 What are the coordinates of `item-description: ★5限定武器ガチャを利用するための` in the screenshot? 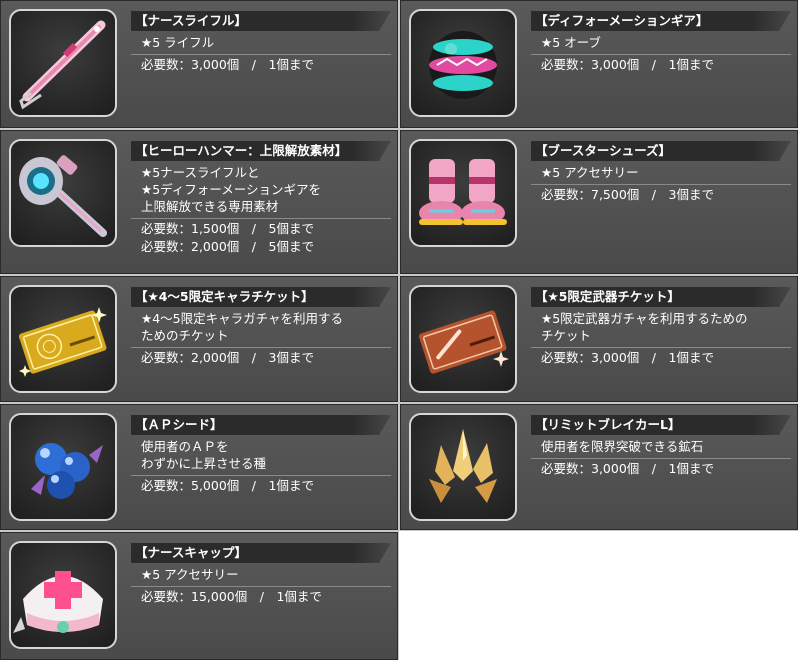 It's located at (644, 318).